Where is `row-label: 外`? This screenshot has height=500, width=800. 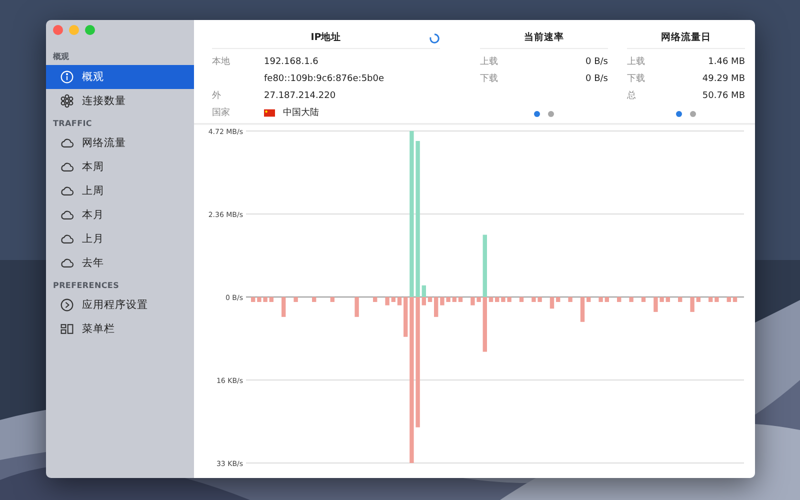 row-label: 外 is located at coordinates (216, 96).